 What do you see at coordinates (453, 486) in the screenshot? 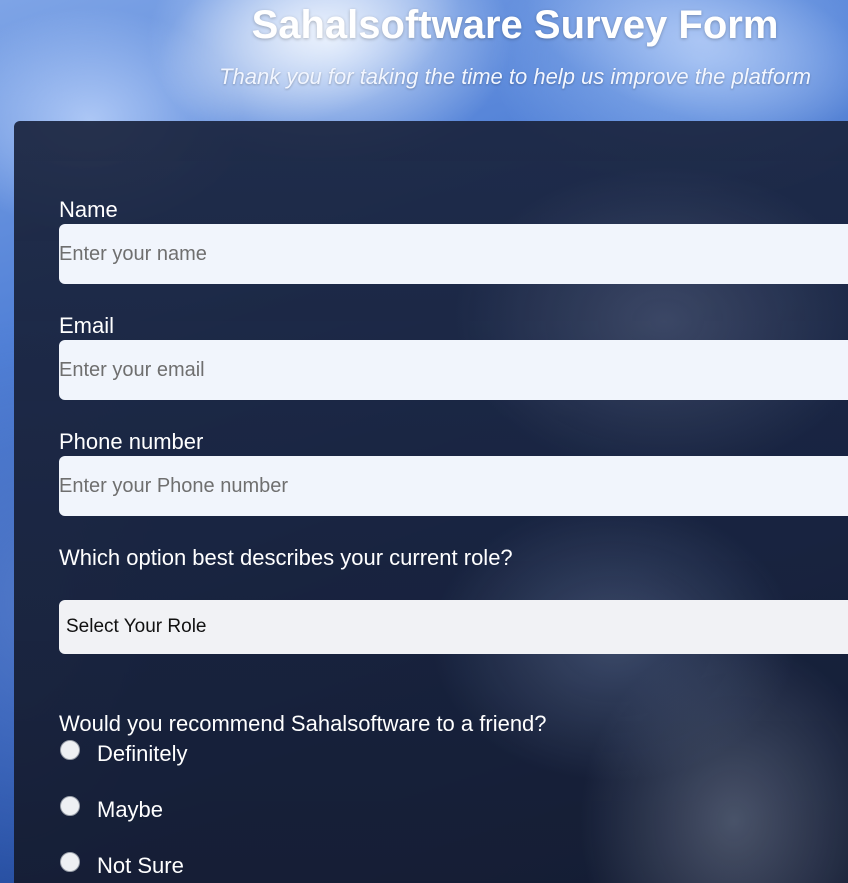
I see `phone-input` at bounding box center [453, 486].